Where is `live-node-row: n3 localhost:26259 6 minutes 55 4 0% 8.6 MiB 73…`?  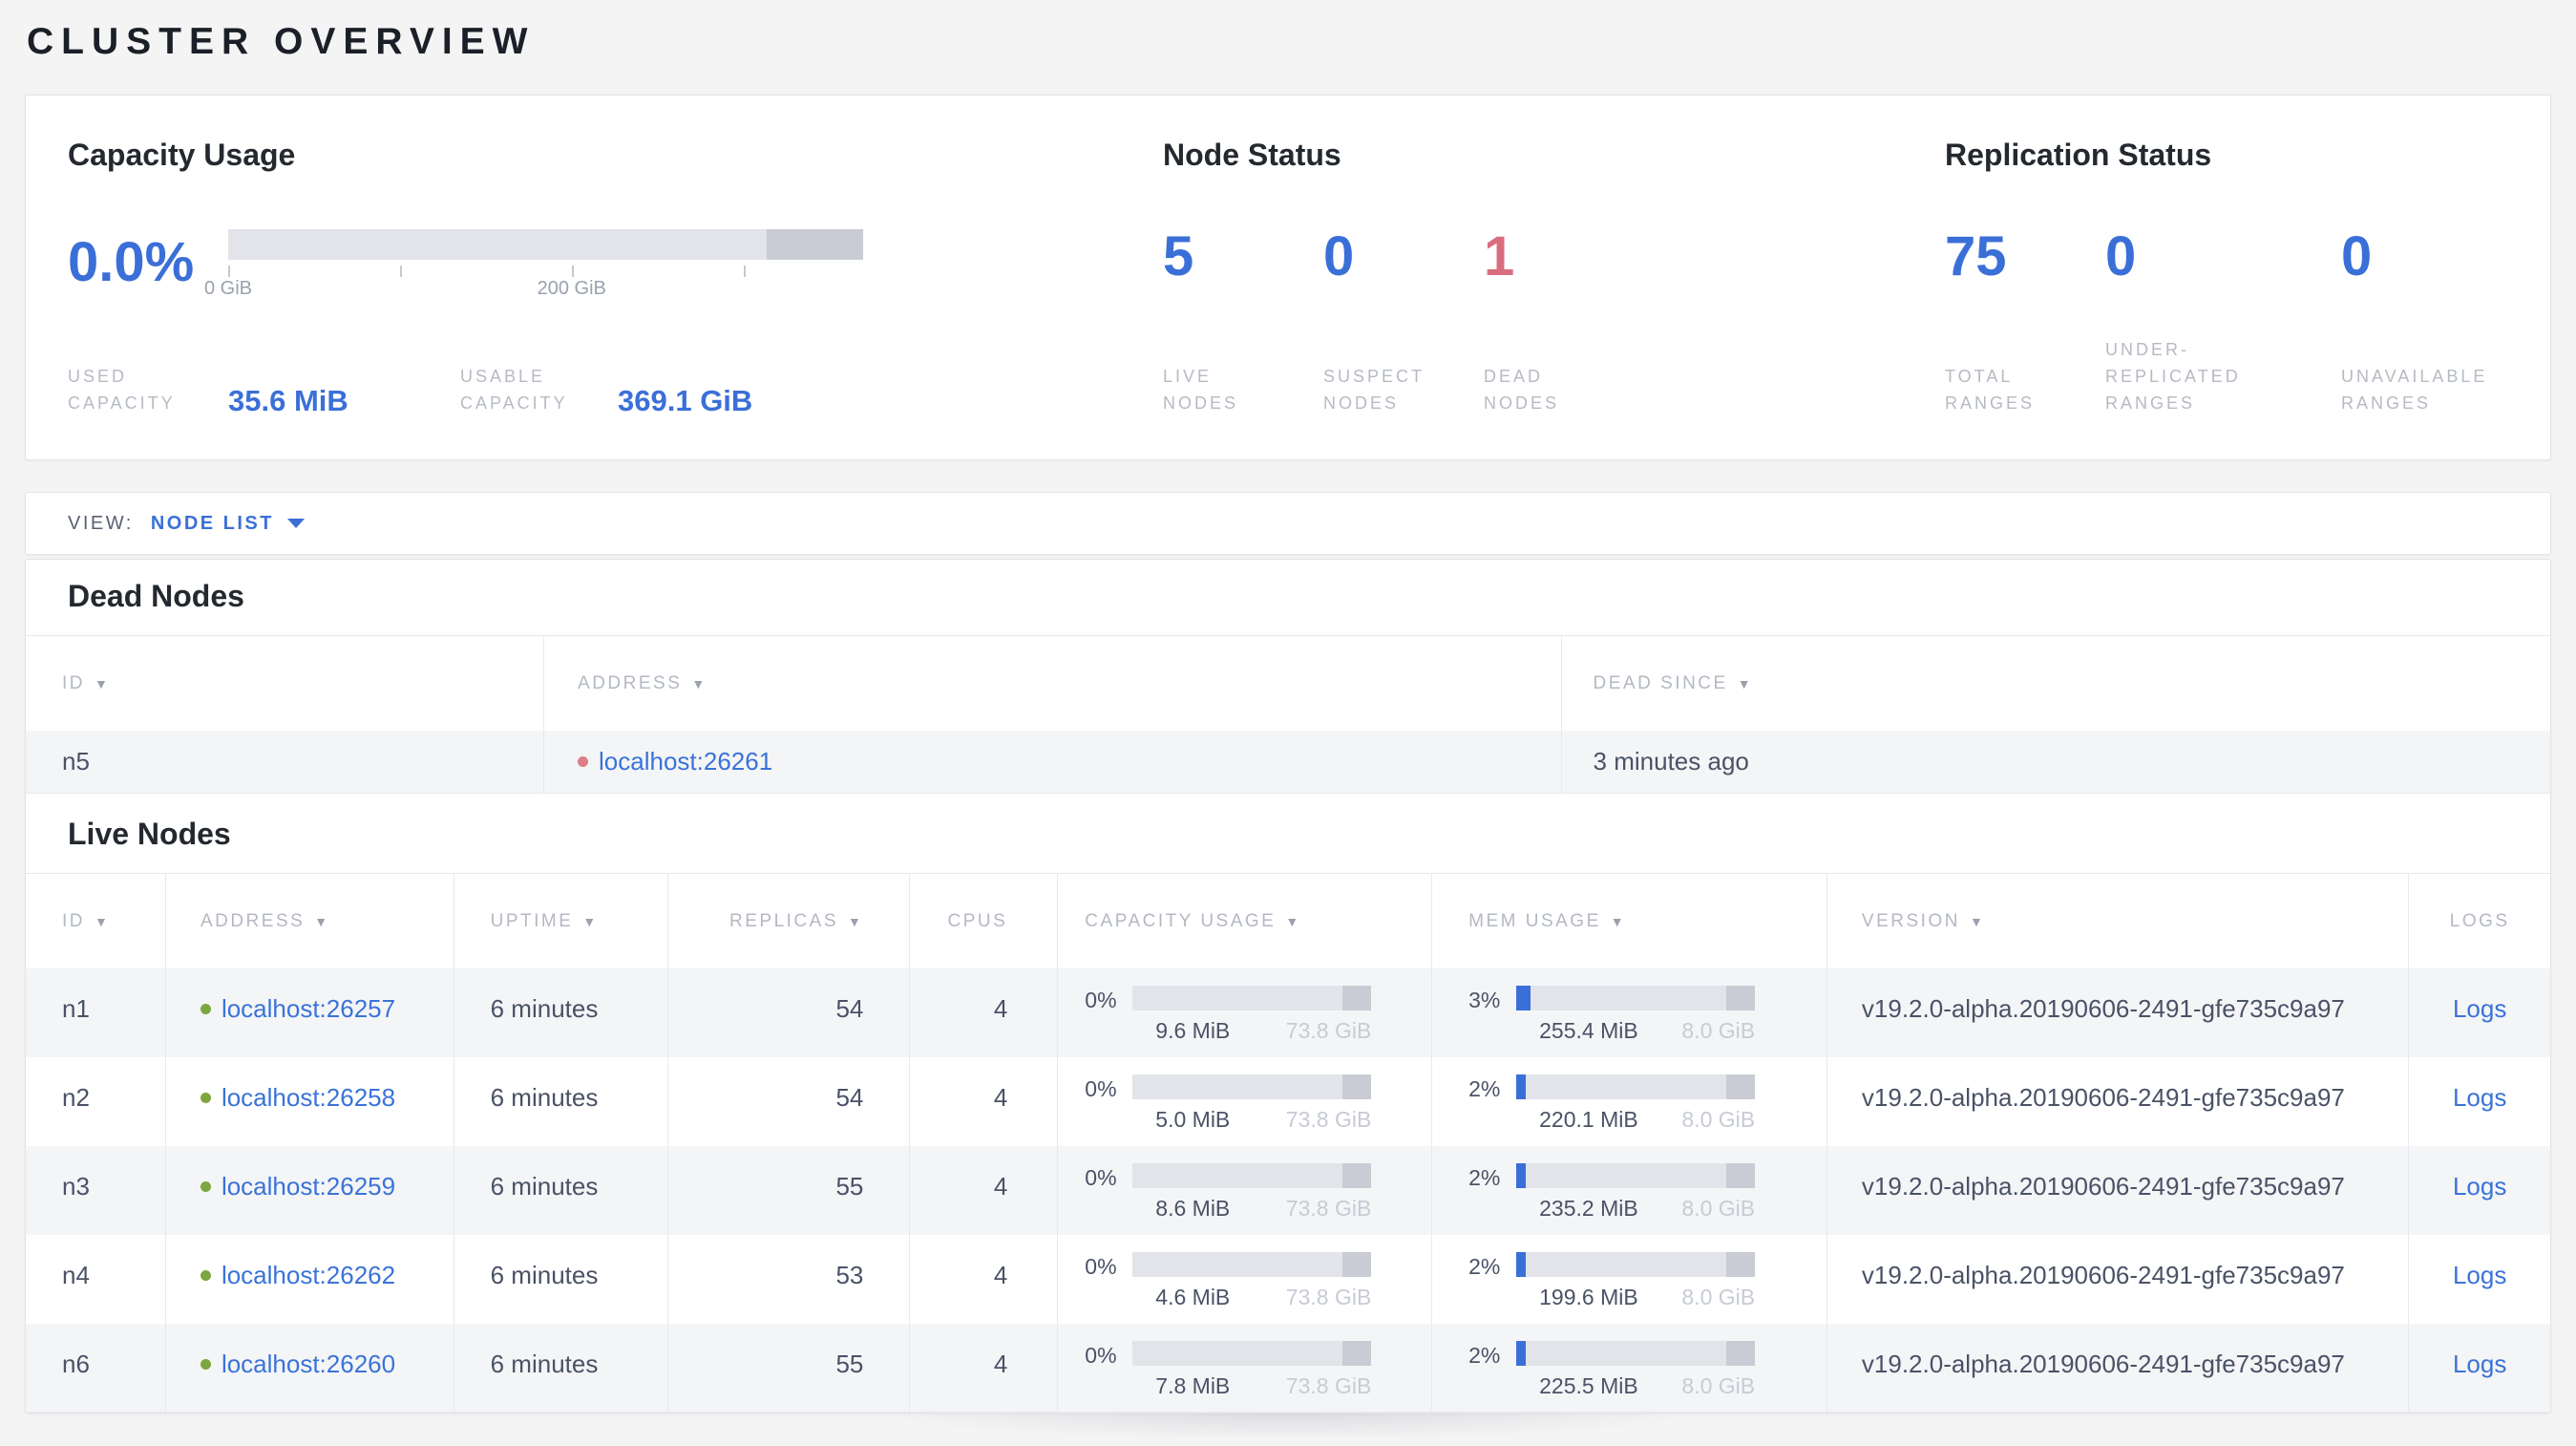
live-node-row: n3 localhost:26259 6 minutes 55 4 0% 8.6 MiB 73… is located at coordinates (1288, 1190).